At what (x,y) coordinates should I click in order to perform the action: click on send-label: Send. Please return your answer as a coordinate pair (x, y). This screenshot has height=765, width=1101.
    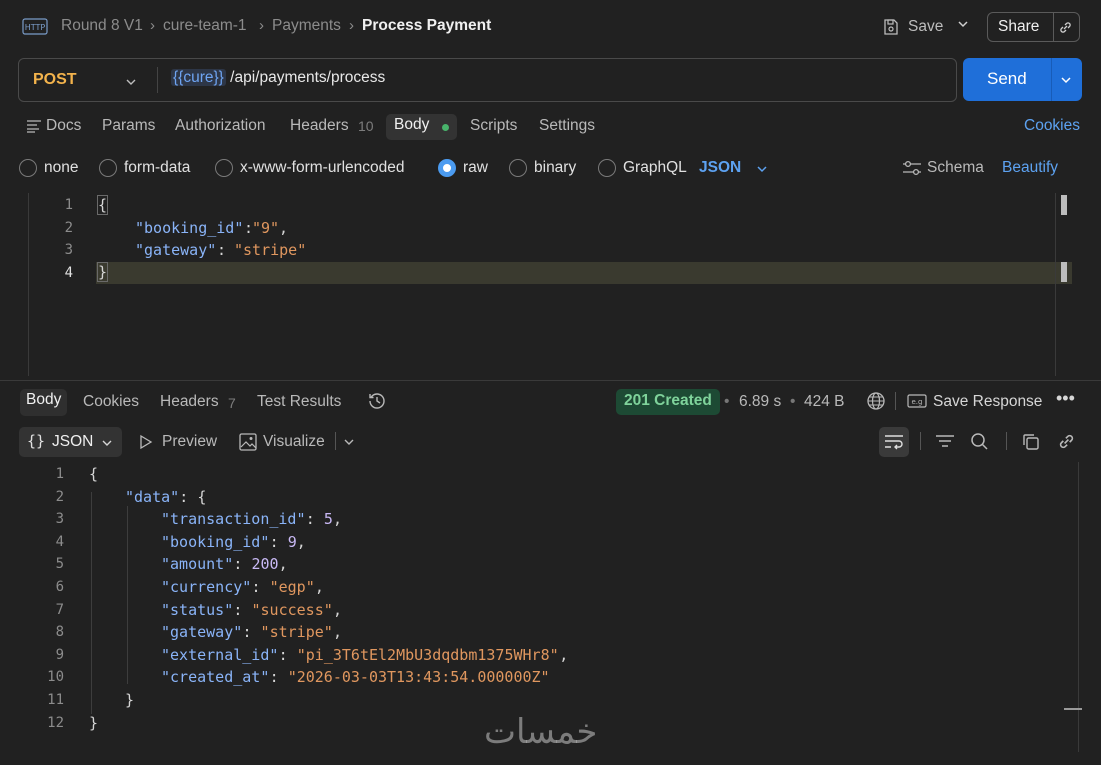
    Looking at the image, I should click on (1007, 78).